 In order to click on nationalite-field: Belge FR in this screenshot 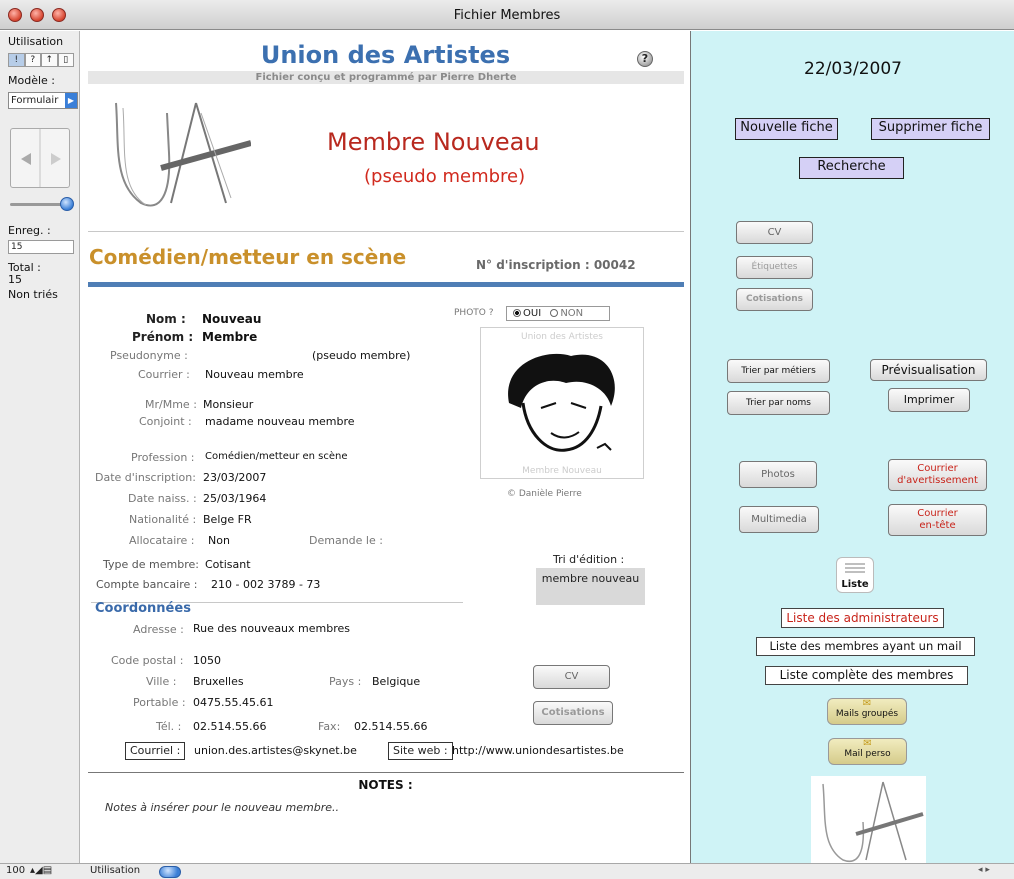, I will do `click(227, 519)`.